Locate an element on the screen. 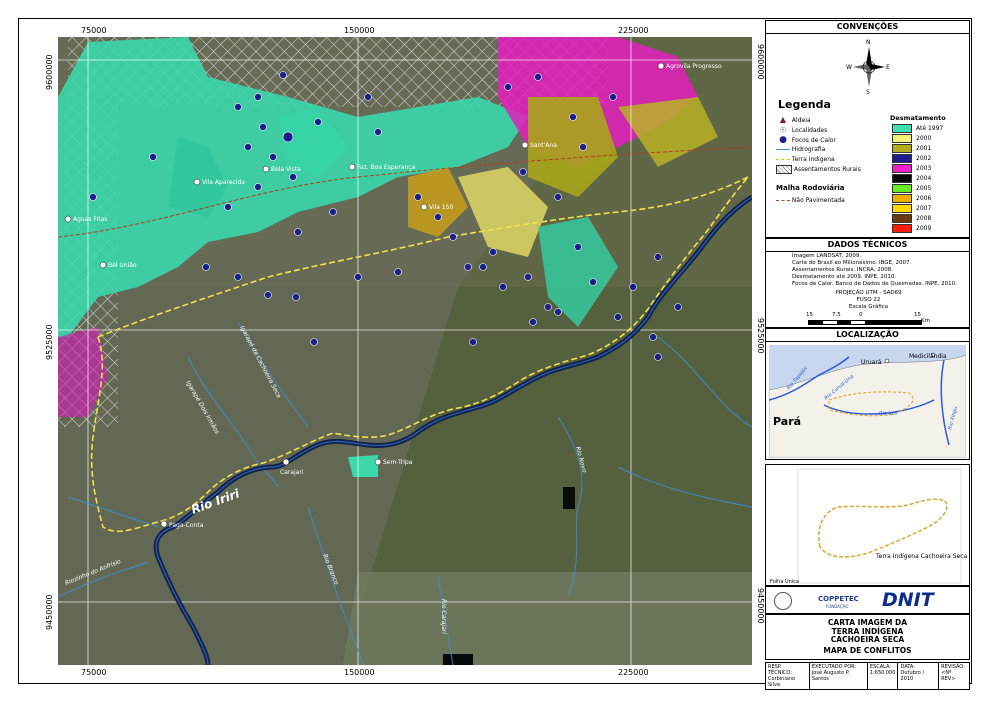 This screenshot has width=992, height=702. deforestation-label: 2006 is located at coordinates (924, 198).